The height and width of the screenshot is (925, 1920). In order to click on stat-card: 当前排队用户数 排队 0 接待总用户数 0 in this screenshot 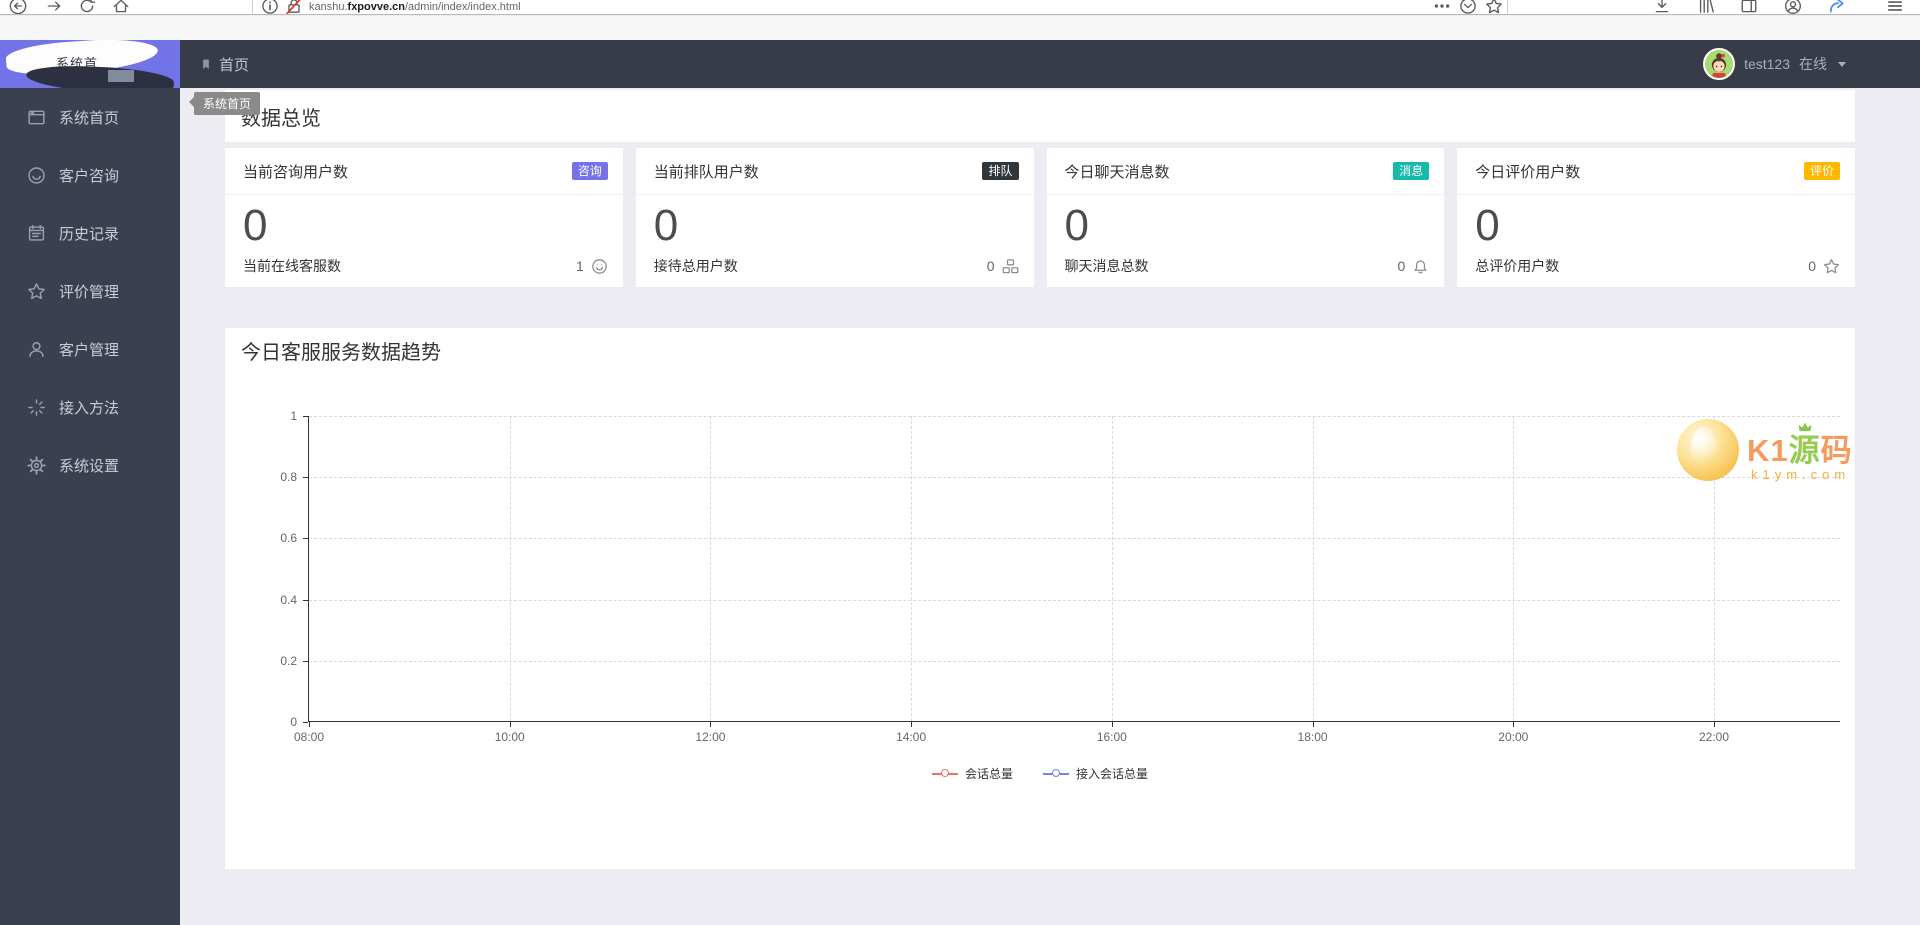, I will do `click(834, 217)`.